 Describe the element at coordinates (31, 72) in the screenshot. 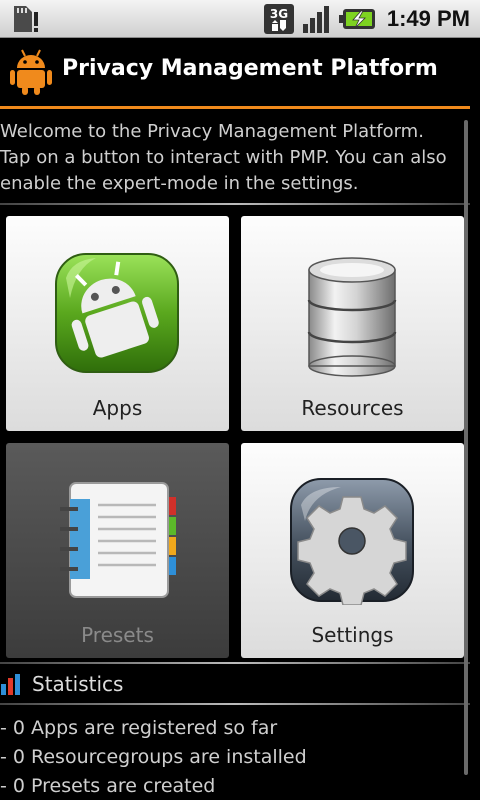

I see `android-logo-icon` at that location.